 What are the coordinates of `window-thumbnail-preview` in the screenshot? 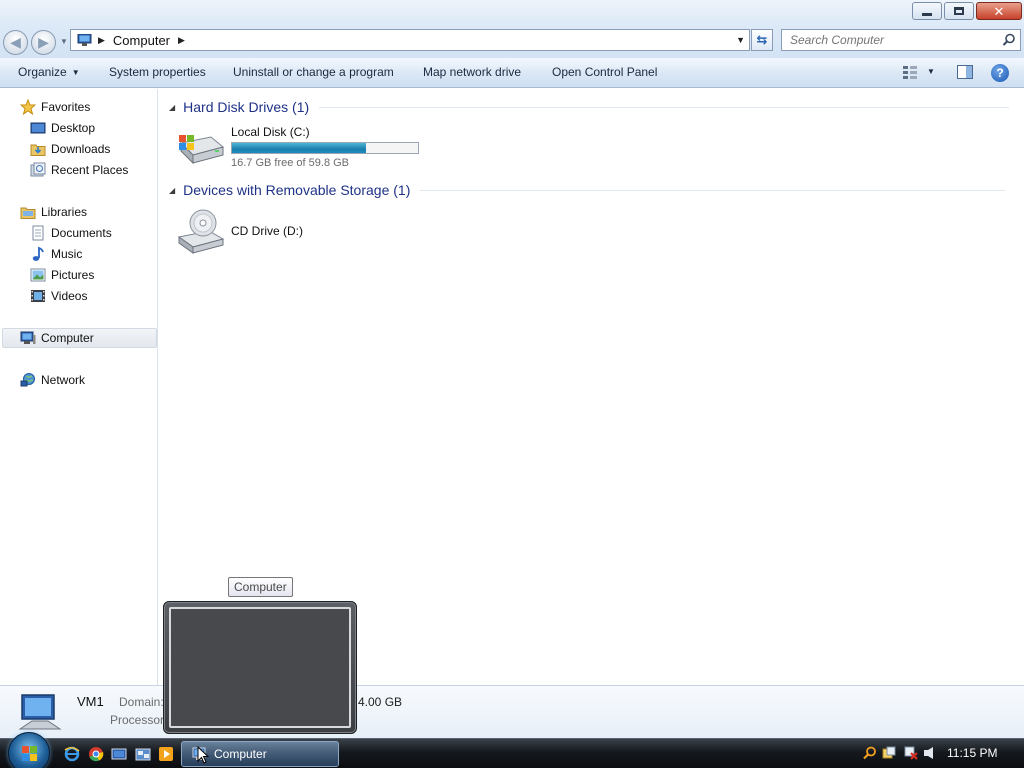 It's located at (260, 667).